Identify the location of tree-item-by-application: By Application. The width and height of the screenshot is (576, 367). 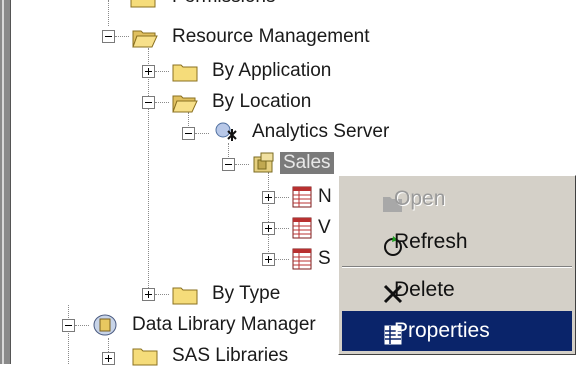
(271, 71).